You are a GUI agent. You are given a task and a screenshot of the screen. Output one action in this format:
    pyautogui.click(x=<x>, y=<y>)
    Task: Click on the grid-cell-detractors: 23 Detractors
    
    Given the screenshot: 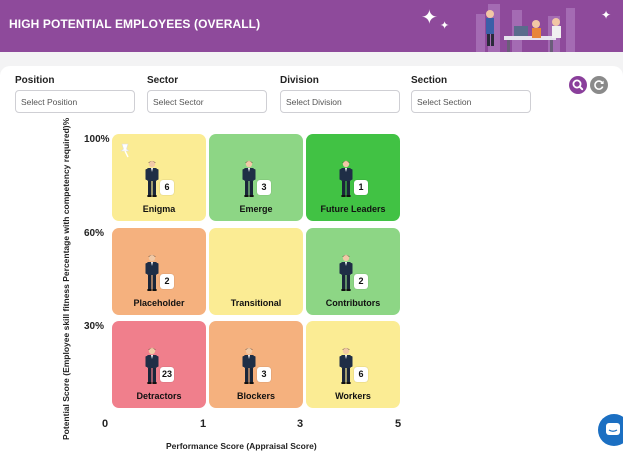 What is the action you would take?
    pyautogui.click(x=159, y=364)
    